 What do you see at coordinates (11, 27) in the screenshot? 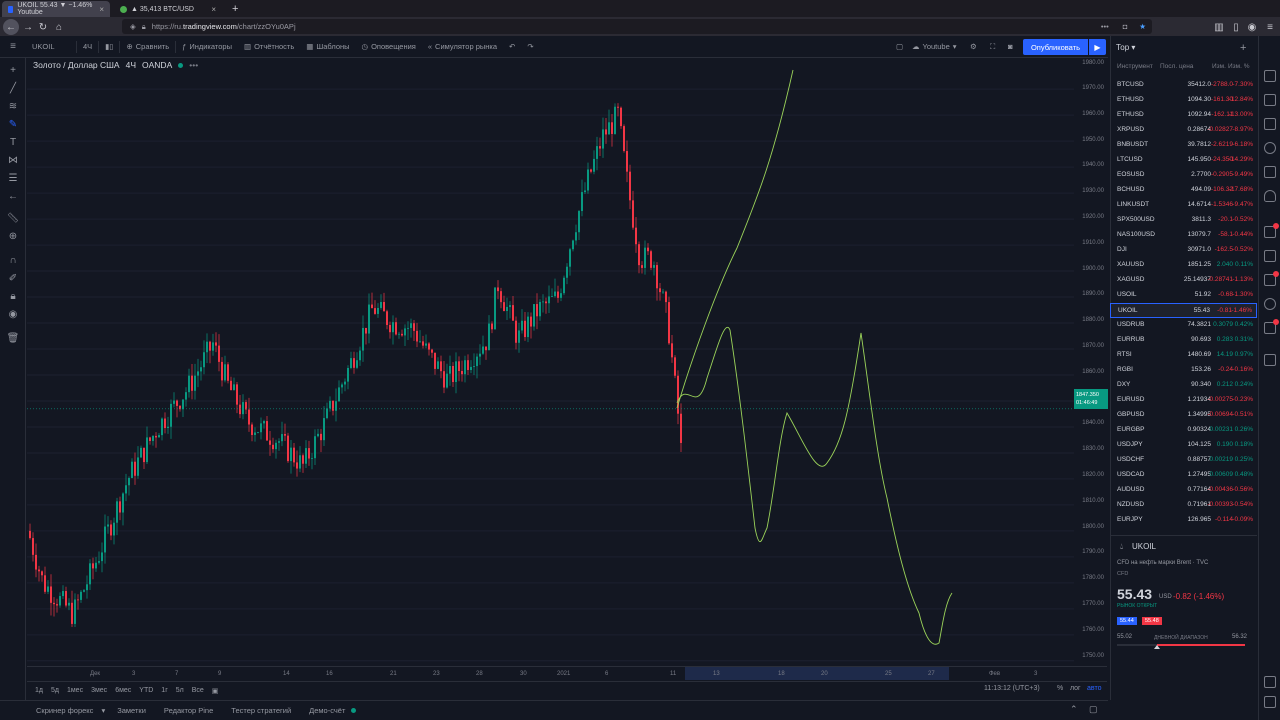
I see `back-arrow-icon: ←` at bounding box center [11, 27].